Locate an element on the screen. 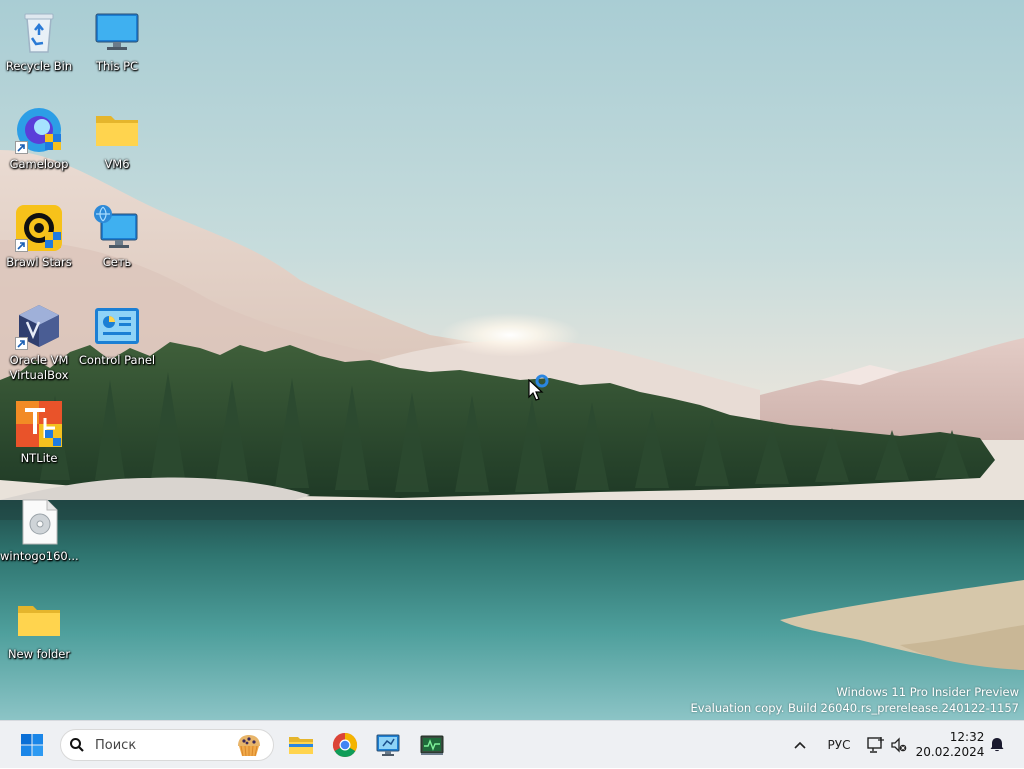  chrome-icon is located at coordinates (345, 745).